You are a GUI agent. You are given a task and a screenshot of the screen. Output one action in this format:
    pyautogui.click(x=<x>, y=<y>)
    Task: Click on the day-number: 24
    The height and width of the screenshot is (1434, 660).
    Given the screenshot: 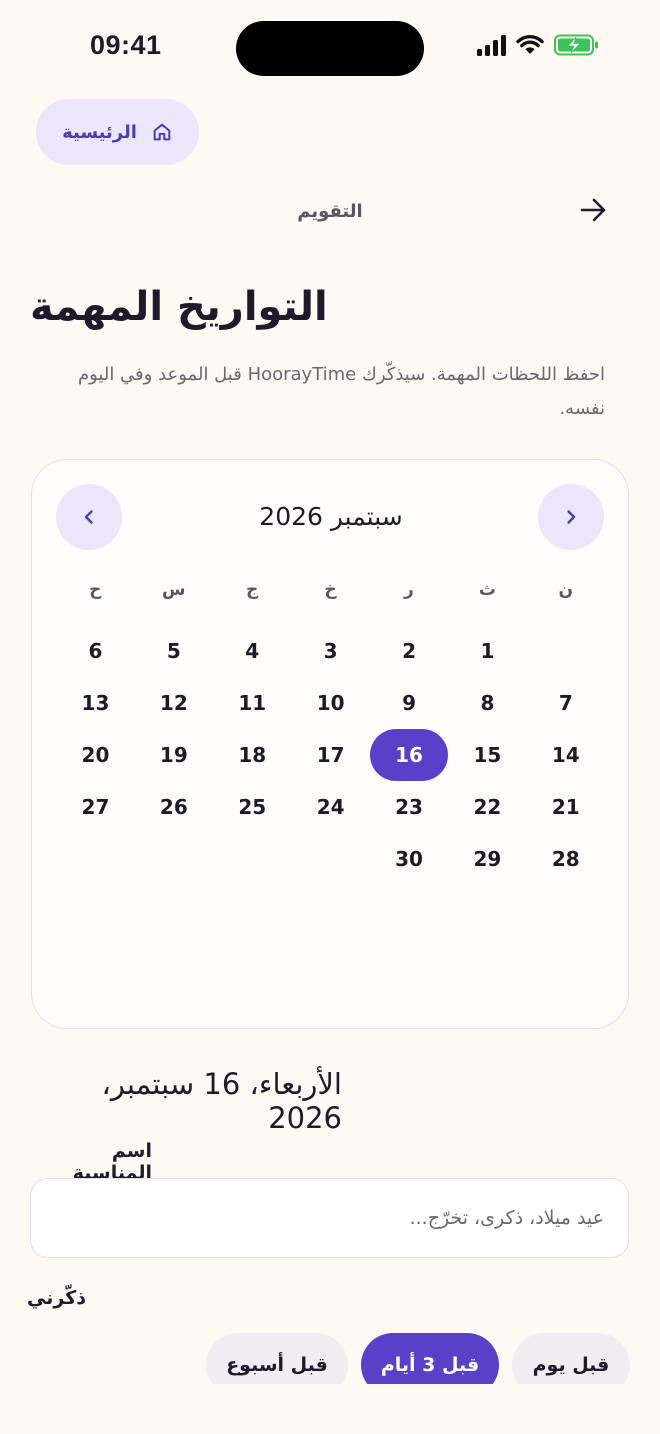 What is the action you would take?
    pyautogui.click(x=330, y=807)
    